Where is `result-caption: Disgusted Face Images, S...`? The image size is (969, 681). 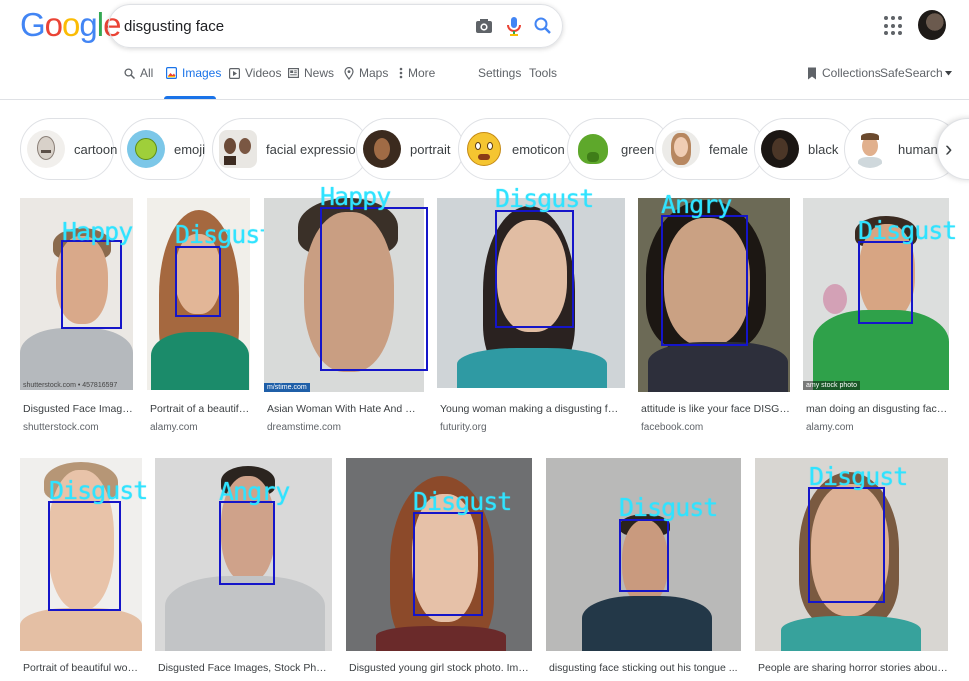 result-caption: Disgusted Face Images, S... is located at coordinates (79, 409).